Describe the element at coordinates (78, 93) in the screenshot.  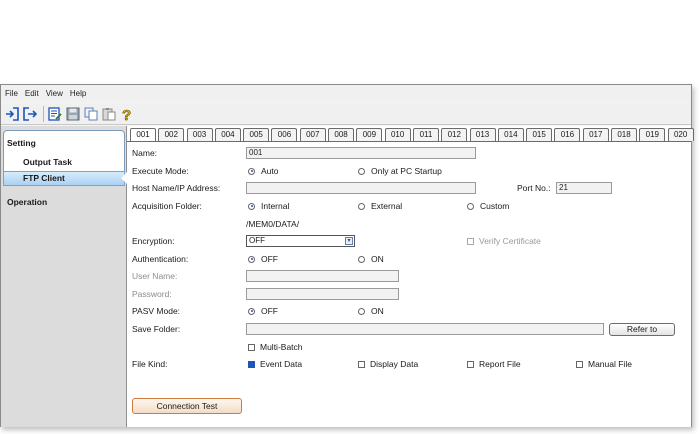
I see `menu-help: Help` at that location.